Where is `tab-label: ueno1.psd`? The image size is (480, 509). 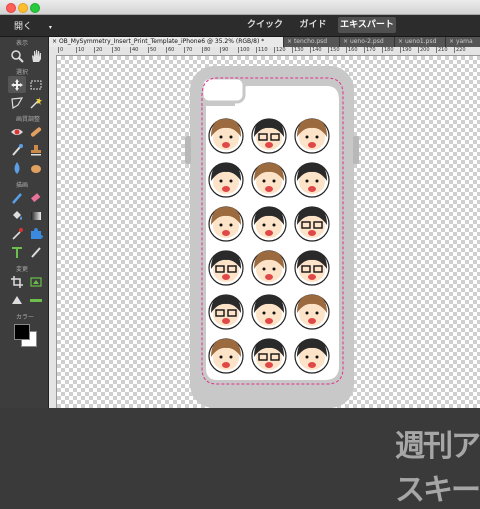 tab-label: ueno1.psd is located at coordinates (420, 41).